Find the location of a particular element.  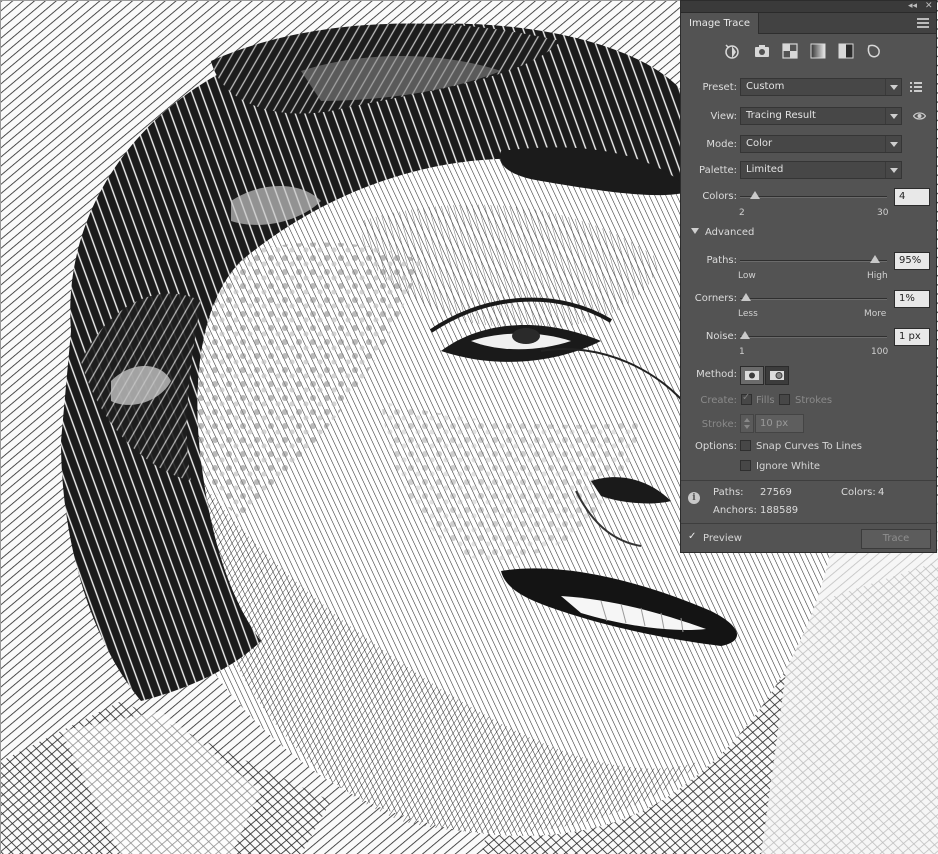

corners-slider-thumb is located at coordinates (746, 297).